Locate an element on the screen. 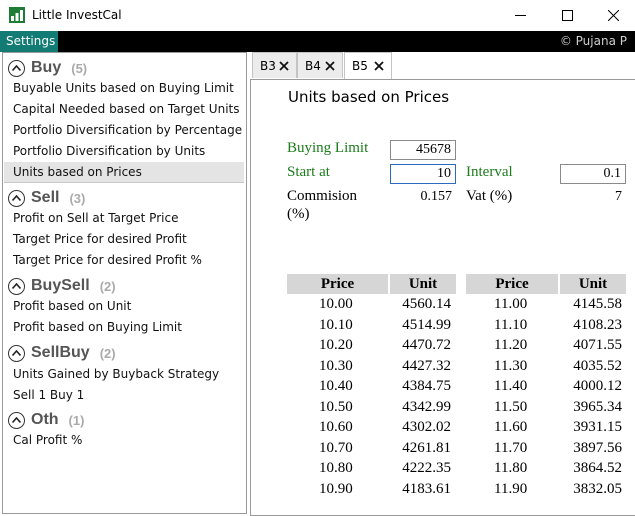 The height and width of the screenshot is (516, 635). price-header-left: Price is located at coordinates (337, 284).